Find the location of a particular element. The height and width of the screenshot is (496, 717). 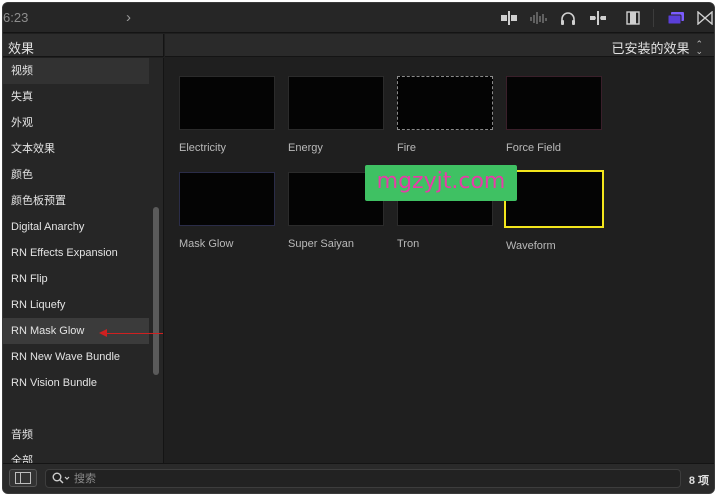

sidebar-toggle-icon is located at coordinates (23, 478).